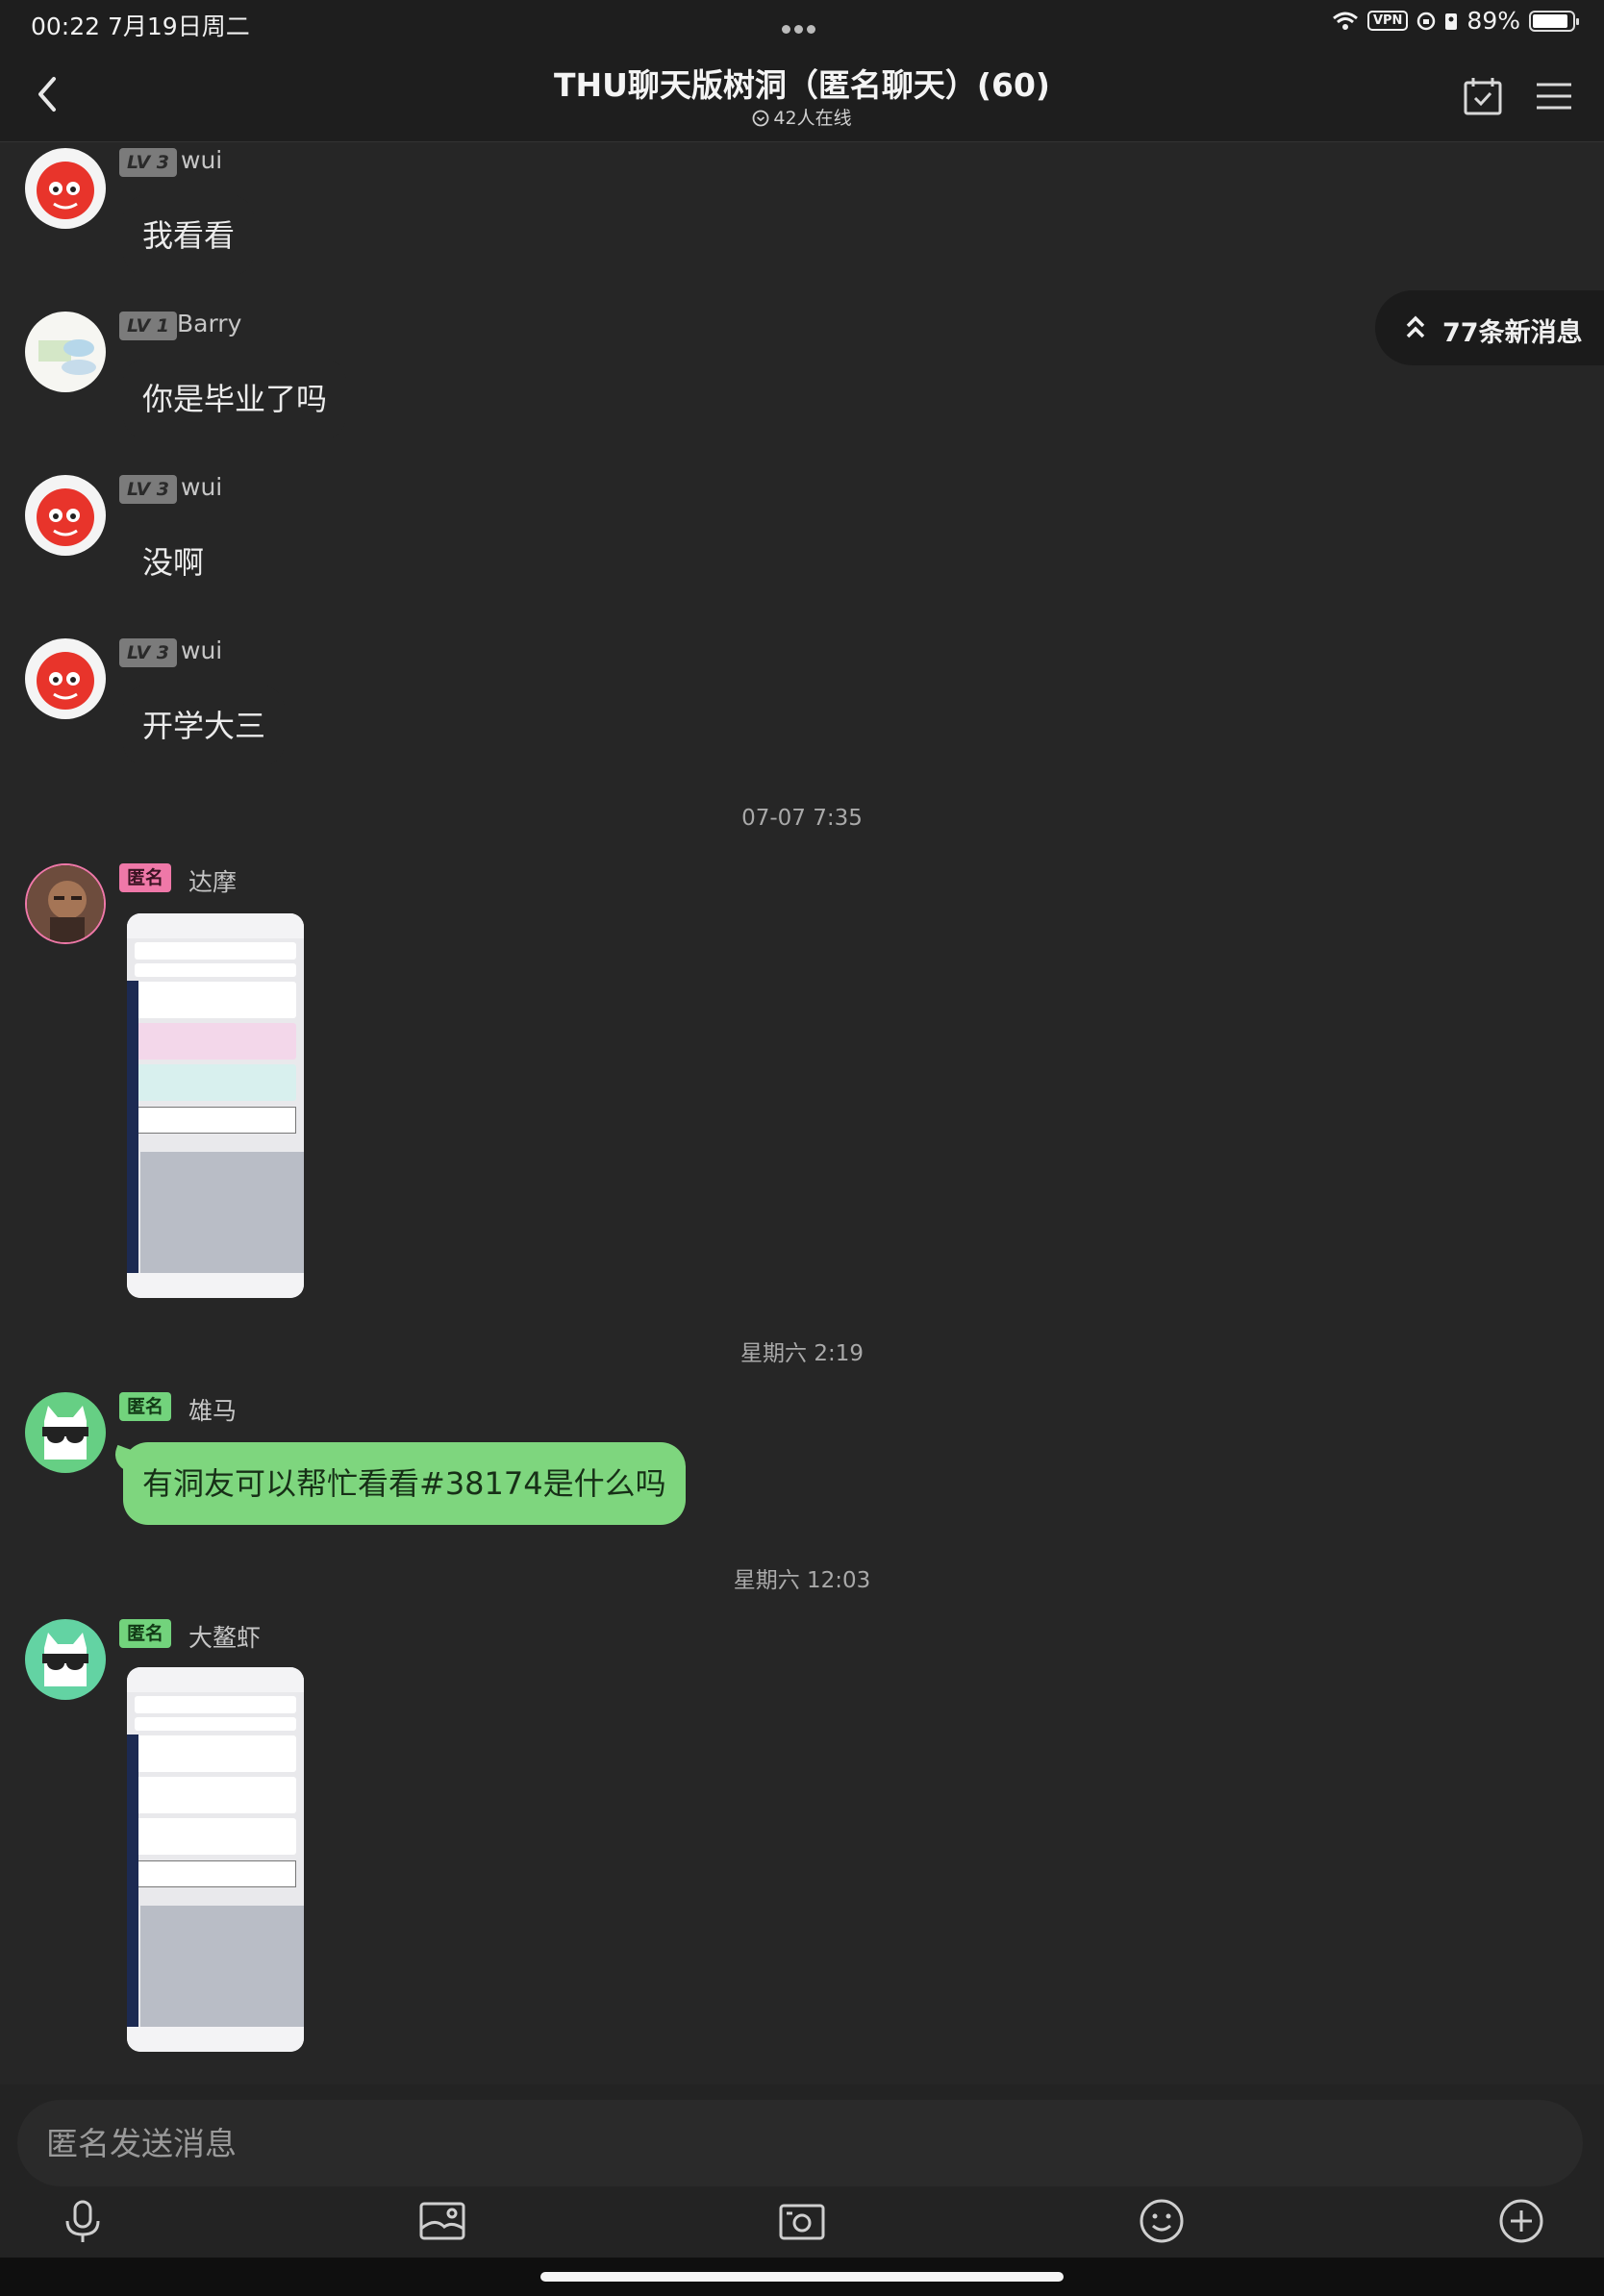 This screenshot has height=2296, width=1604. Describe the element at coordinates (1493, 21) in the screenshot. I see `battery-percent: 89%` at that location.